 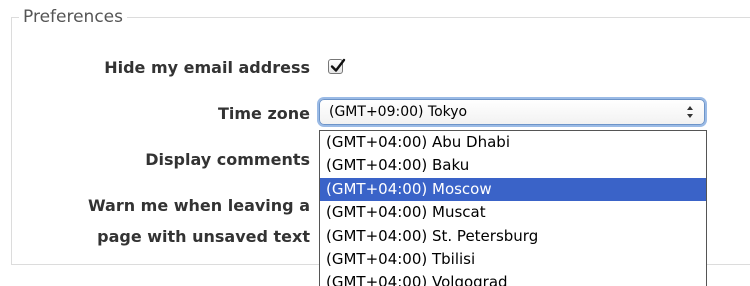 I want to click on time-zone-label: Time zone, so click(x=263, y=113).